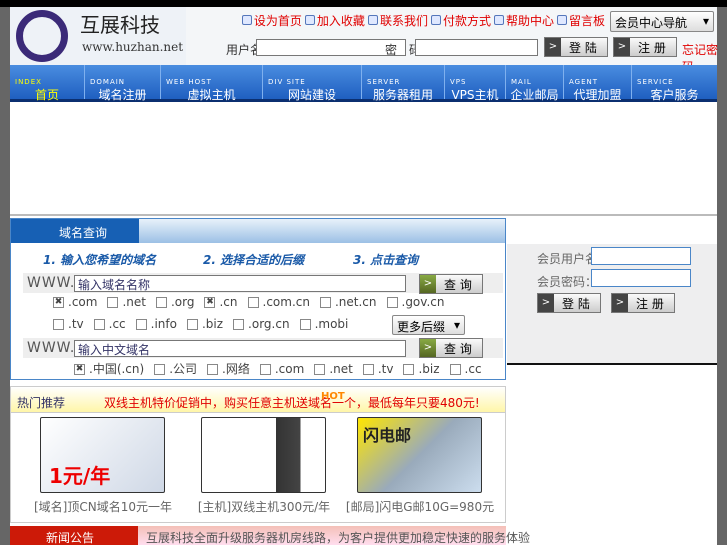 The height and width of the screenshot is (546, 727). I want to click on site-select: 会员中心导航, so click(662, 21).